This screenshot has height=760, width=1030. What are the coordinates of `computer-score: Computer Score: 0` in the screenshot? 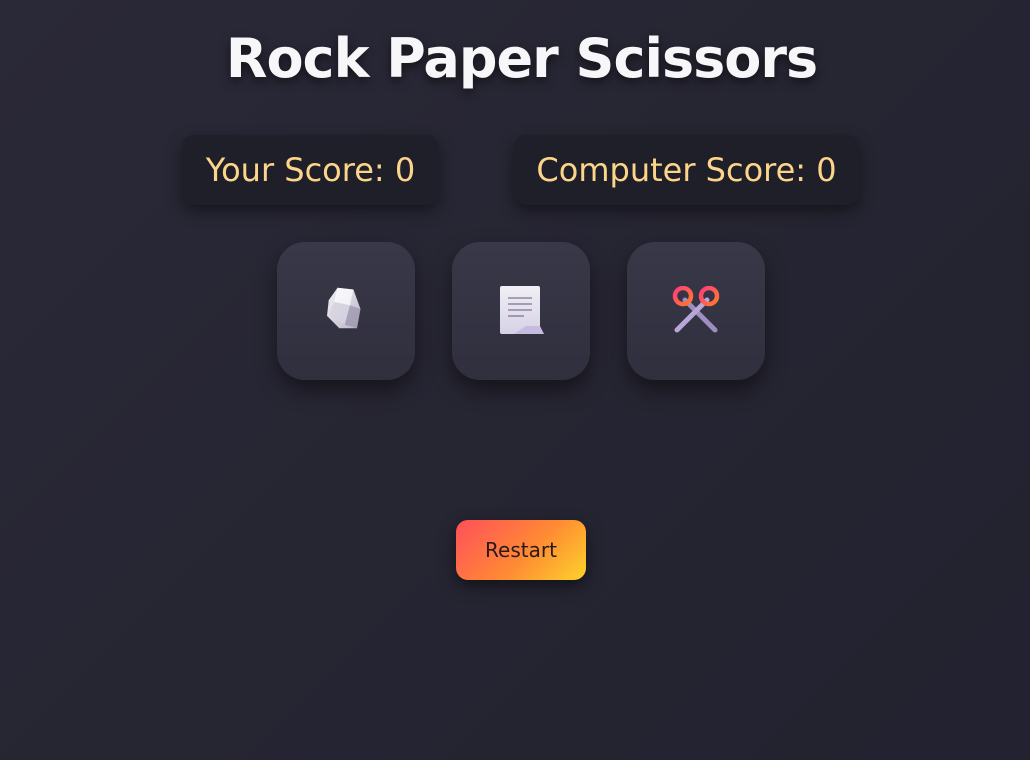 It's located at (686, 170).